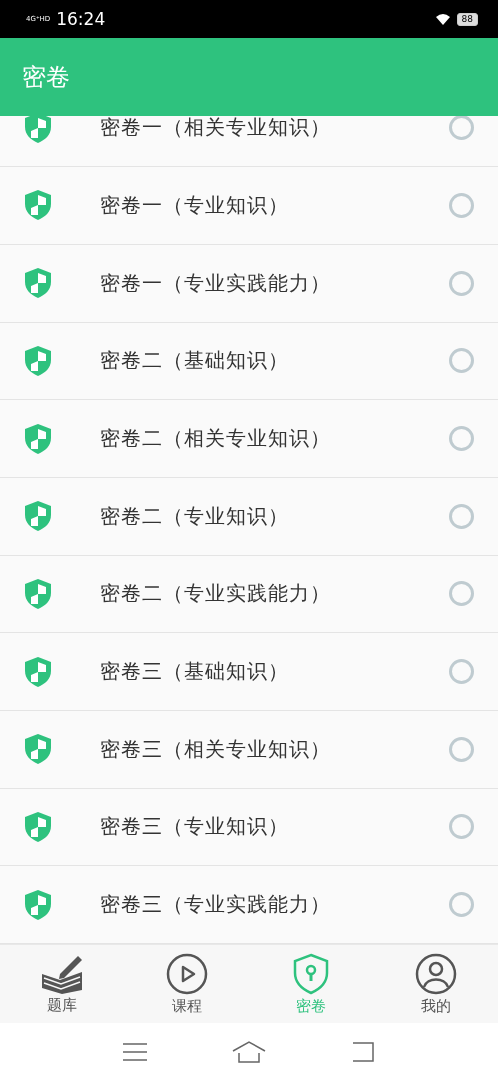 Image resolution: width=498 pixels, height=1080 pixels. What do you see at coordinates (46, 77) in the screenshot?
I see `page-title: 密卷` at bounding box center [46, 77].